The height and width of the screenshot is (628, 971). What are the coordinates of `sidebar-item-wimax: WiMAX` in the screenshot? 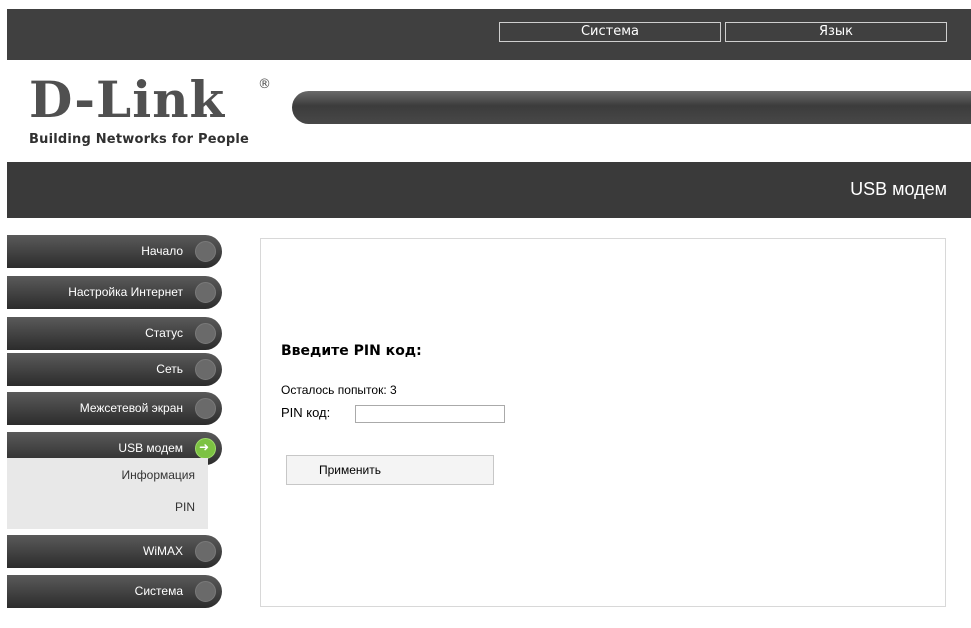 It's located at (114, 551).